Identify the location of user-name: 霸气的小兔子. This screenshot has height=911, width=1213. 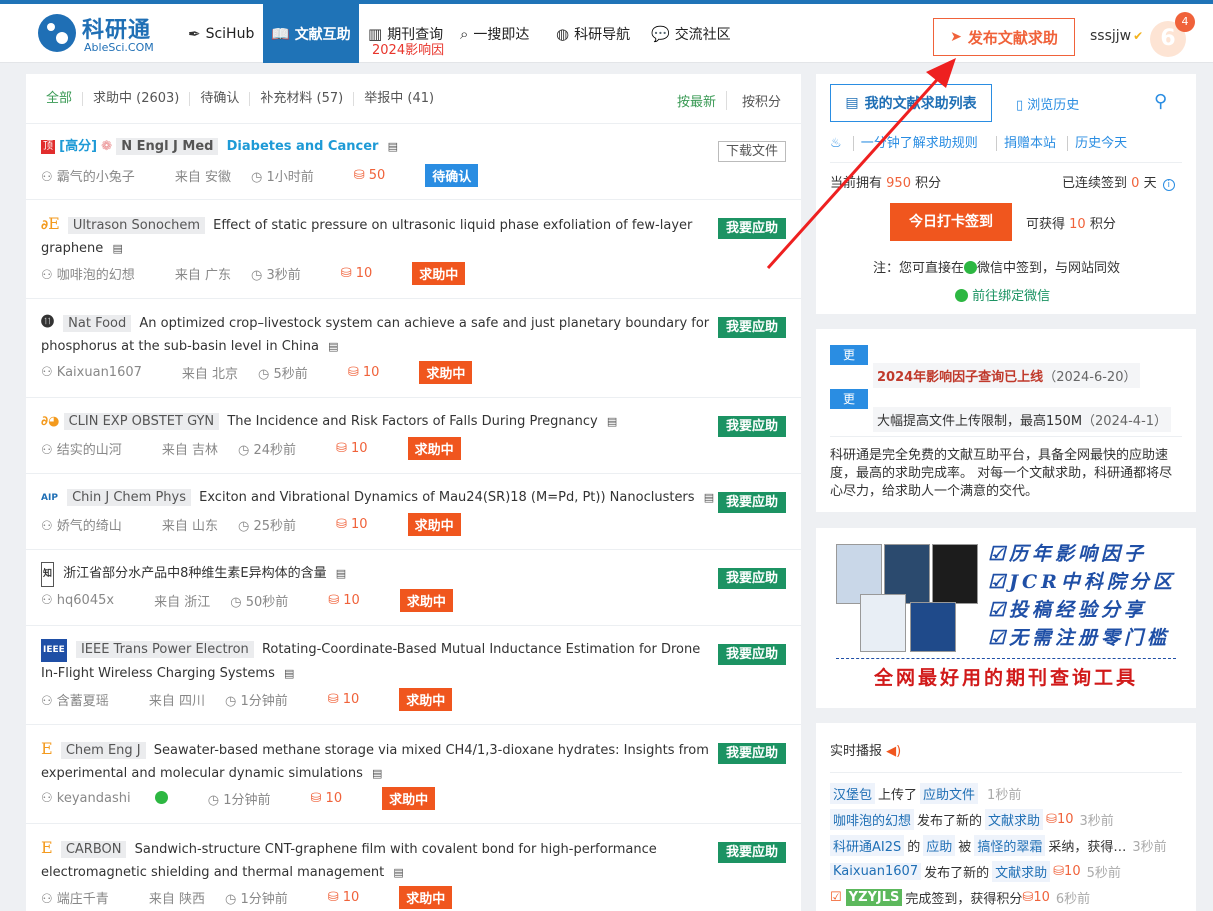
(96, 177).